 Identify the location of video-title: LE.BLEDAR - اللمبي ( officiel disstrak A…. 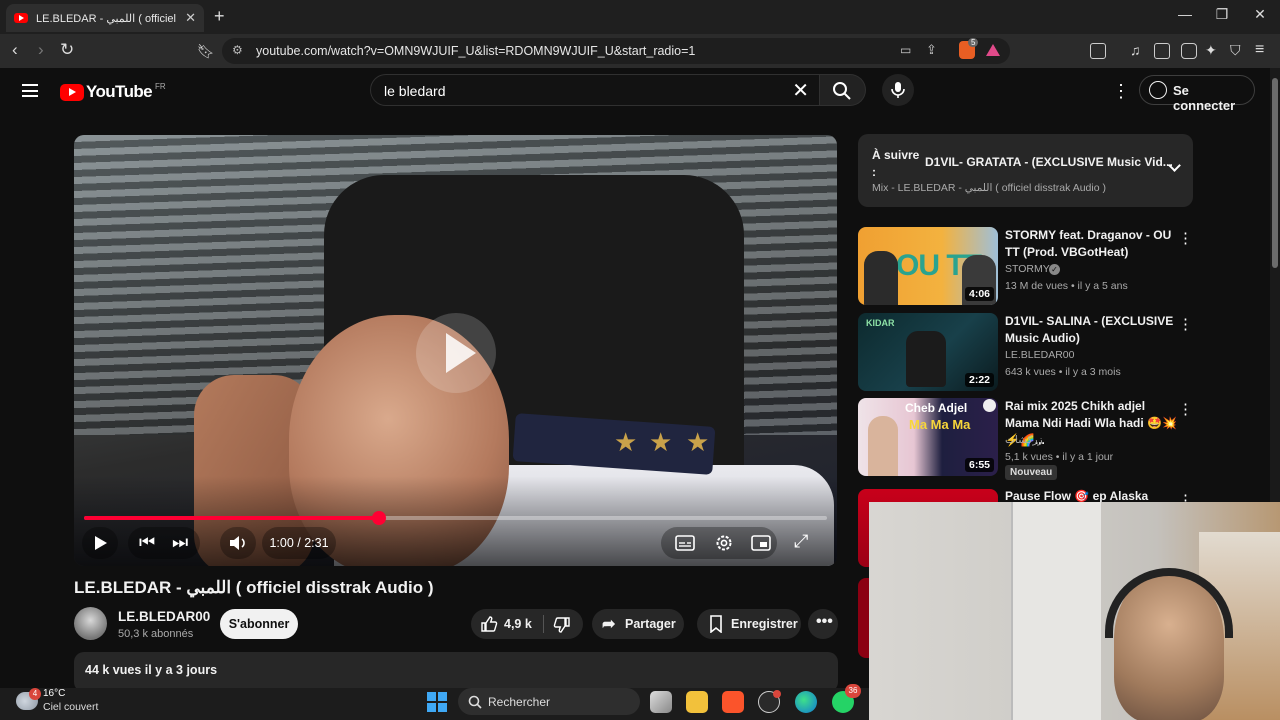
(254, 587).